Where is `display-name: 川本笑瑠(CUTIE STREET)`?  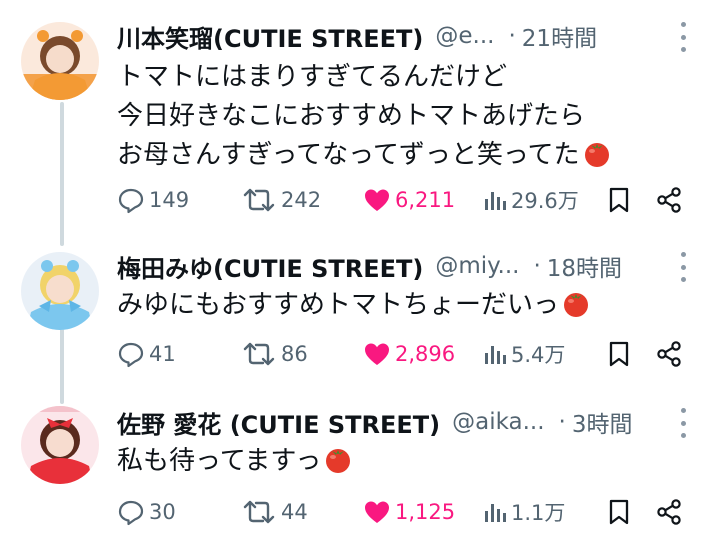 display-name: 川本笑瑠(CUTIE STREET) is located at coordinates (270, 36).